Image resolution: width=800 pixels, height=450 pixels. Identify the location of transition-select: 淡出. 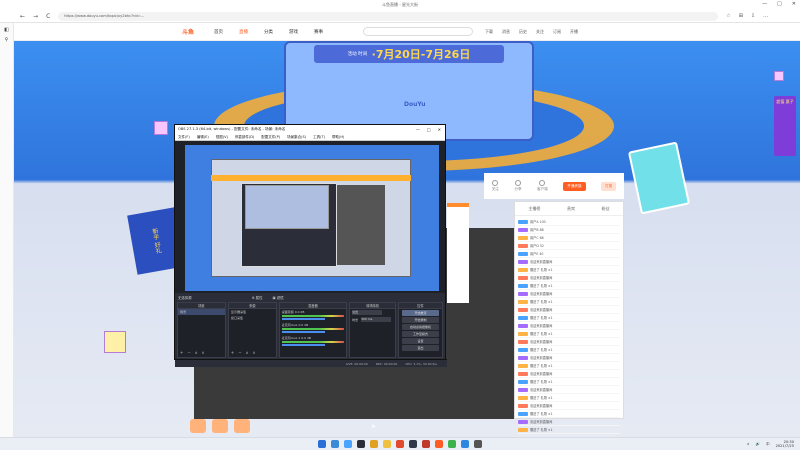
(367, 312).